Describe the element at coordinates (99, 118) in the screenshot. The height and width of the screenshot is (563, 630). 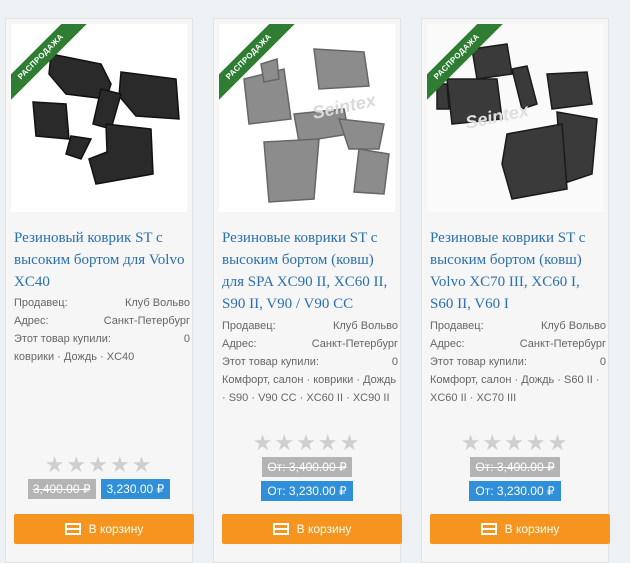
I see `product-image: РАСПРОДАЖА` at that location.